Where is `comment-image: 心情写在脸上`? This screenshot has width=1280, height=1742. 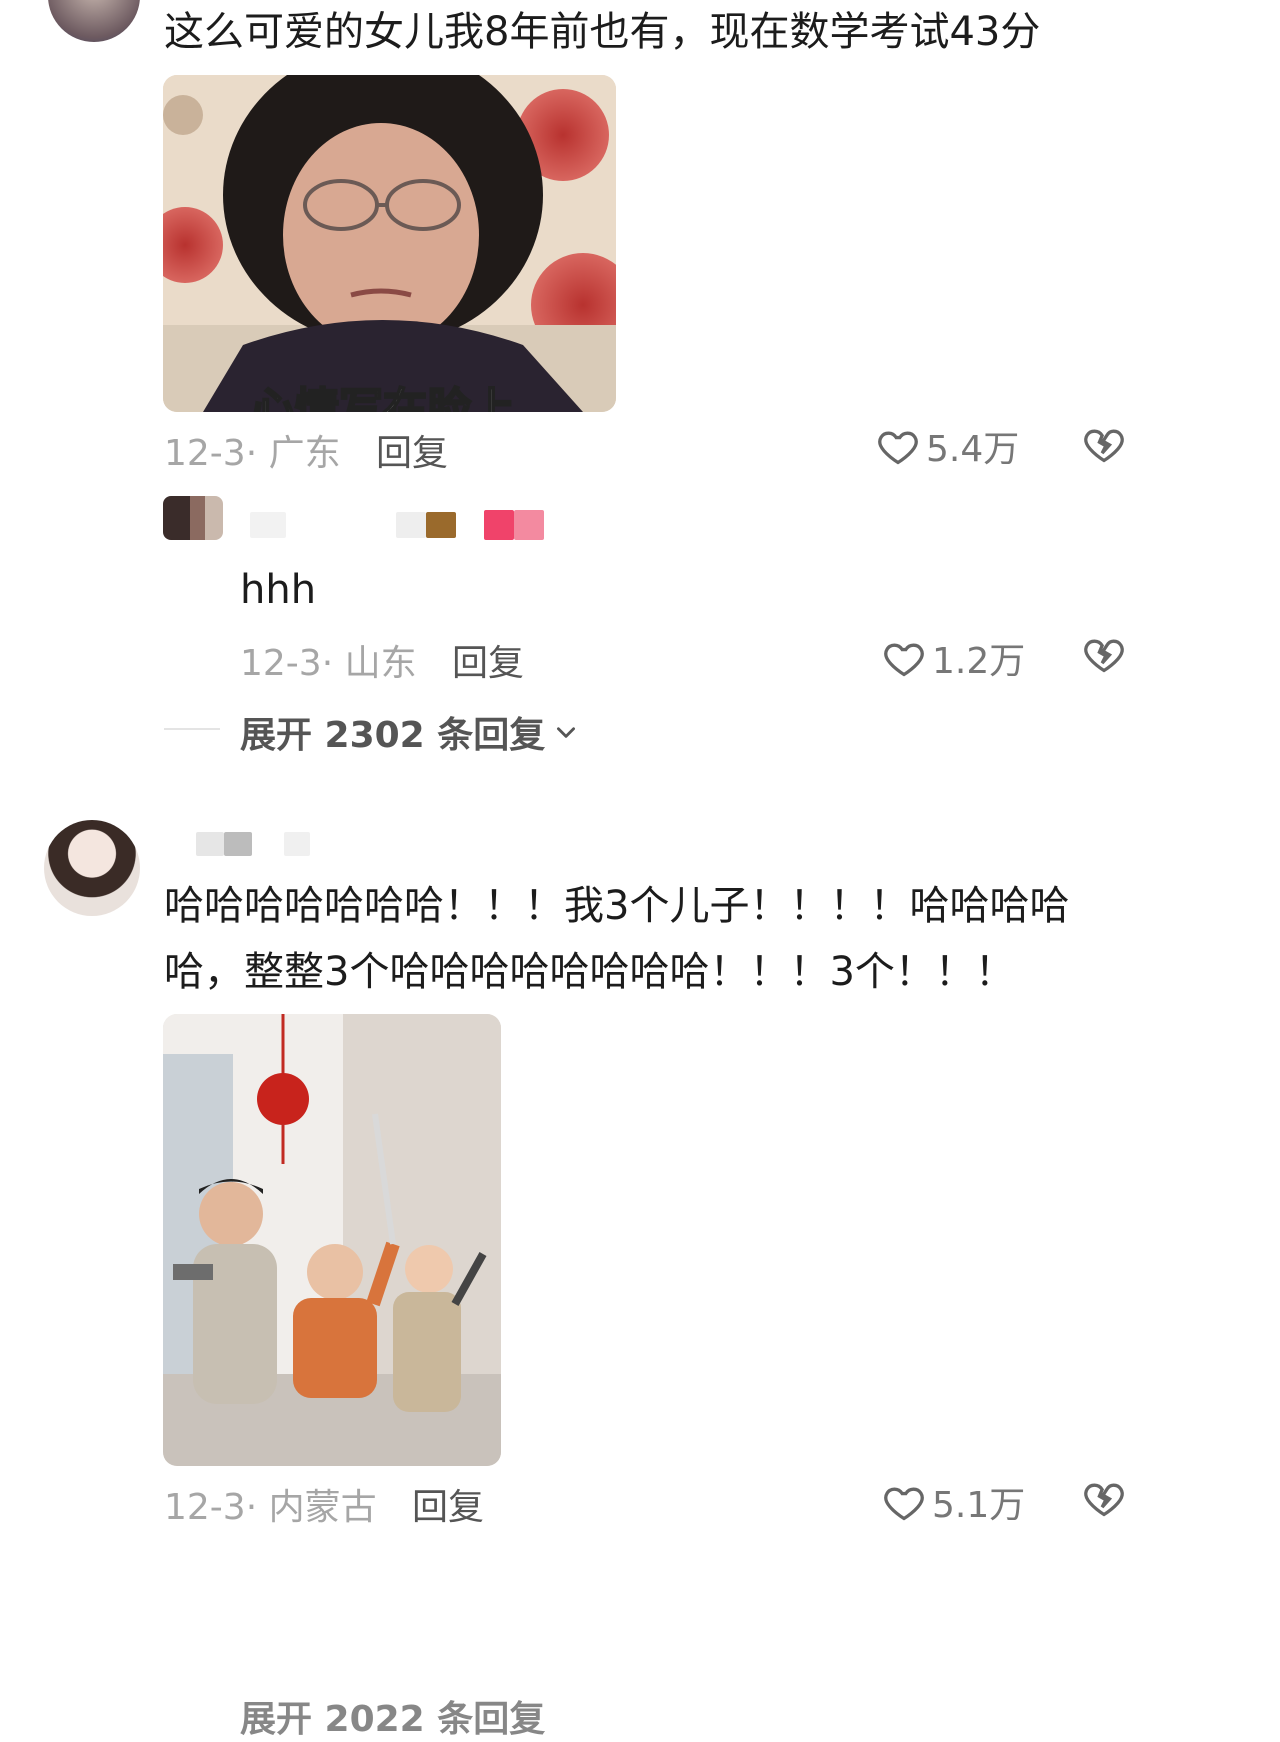
comment-image: 心情写在脸上 is located at coordinates (389, 243).